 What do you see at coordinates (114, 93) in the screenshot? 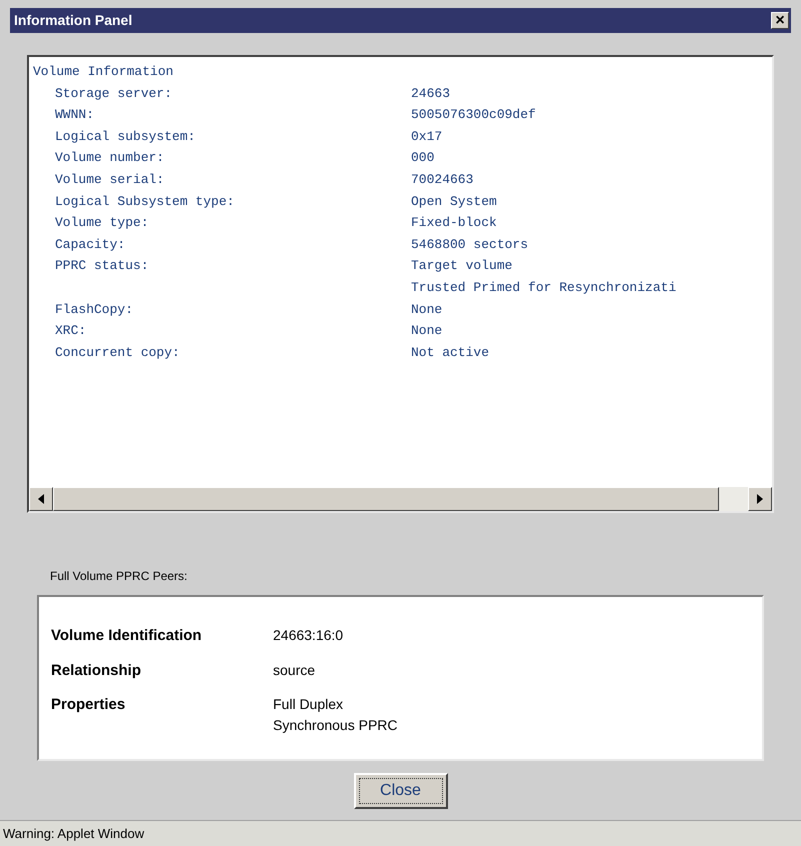
I see `field-label: Storage server:` at bounding box center [114, 93].